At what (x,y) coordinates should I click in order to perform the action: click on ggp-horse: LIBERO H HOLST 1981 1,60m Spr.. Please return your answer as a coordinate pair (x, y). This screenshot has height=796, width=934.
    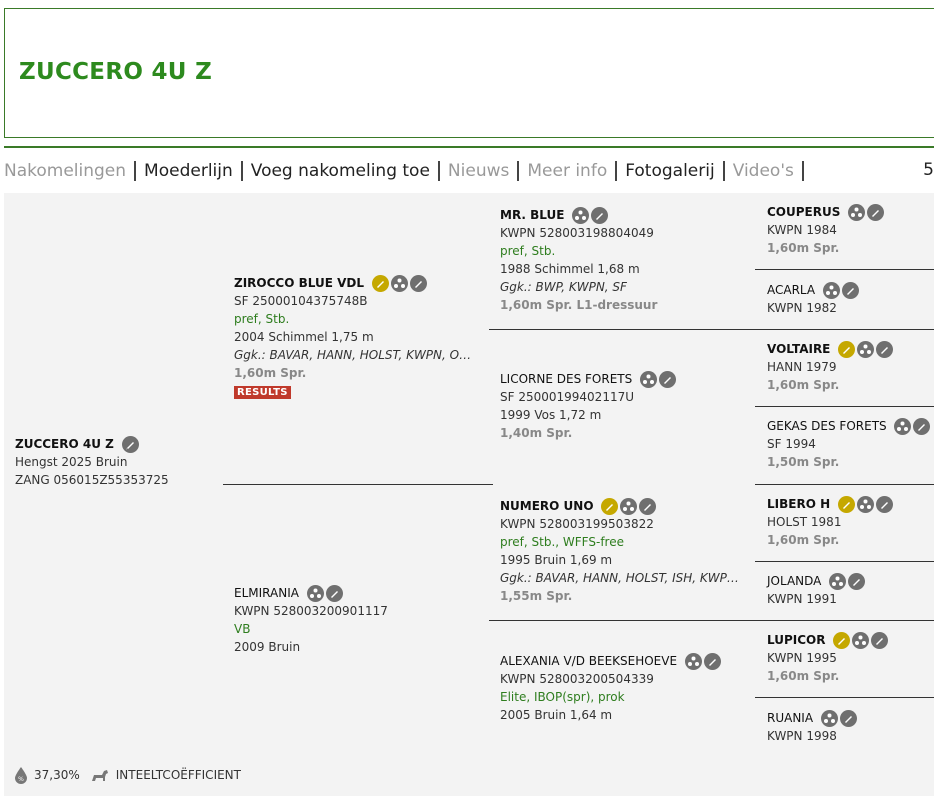
    Looking at the image, I should click on (830, 522).